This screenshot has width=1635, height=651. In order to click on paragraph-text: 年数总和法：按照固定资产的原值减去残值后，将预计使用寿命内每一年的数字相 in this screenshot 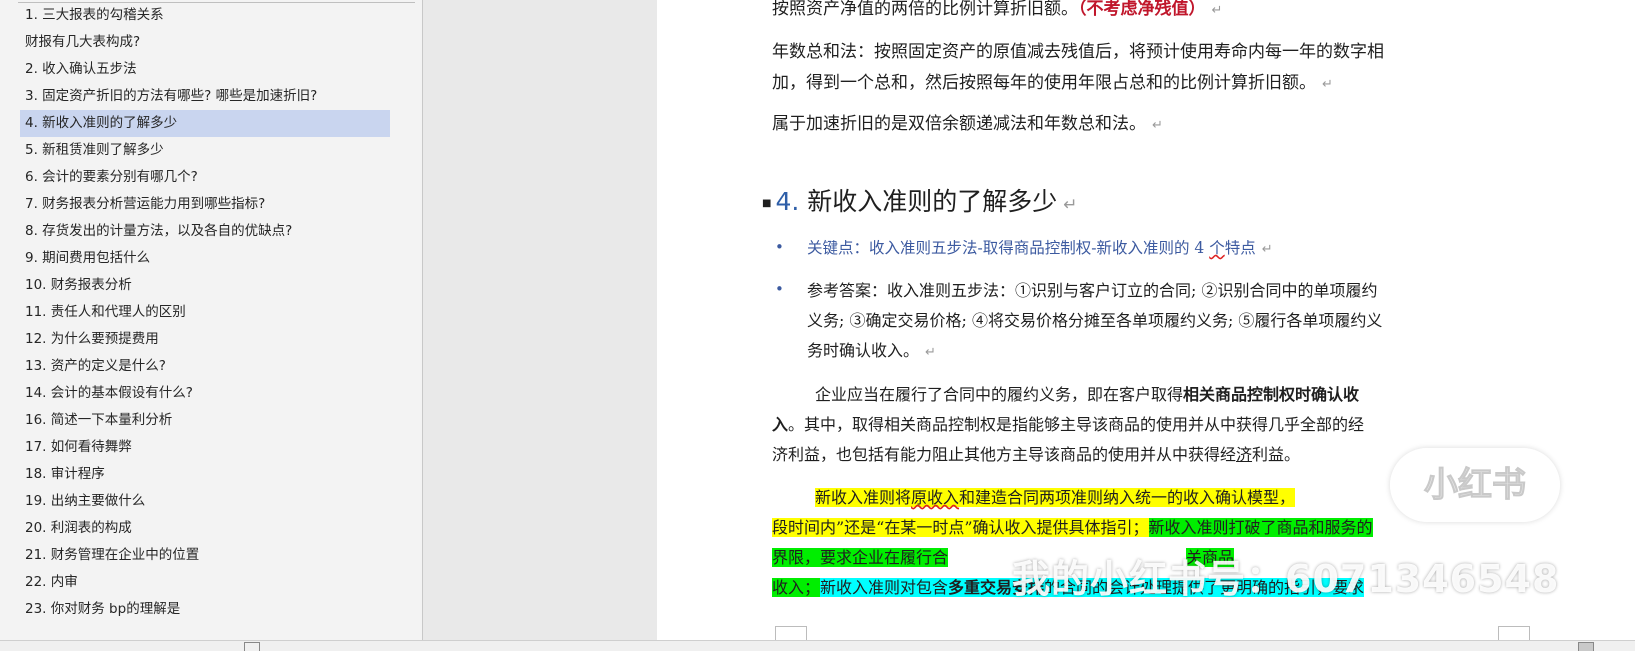, I will do `click(1078, 52)`.